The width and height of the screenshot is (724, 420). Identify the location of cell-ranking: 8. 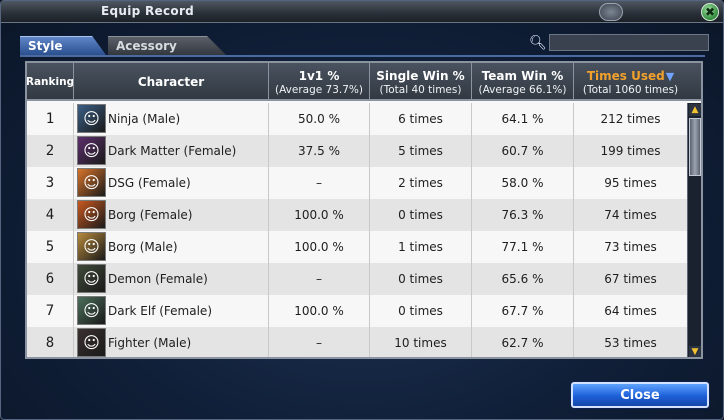
(50, 343).